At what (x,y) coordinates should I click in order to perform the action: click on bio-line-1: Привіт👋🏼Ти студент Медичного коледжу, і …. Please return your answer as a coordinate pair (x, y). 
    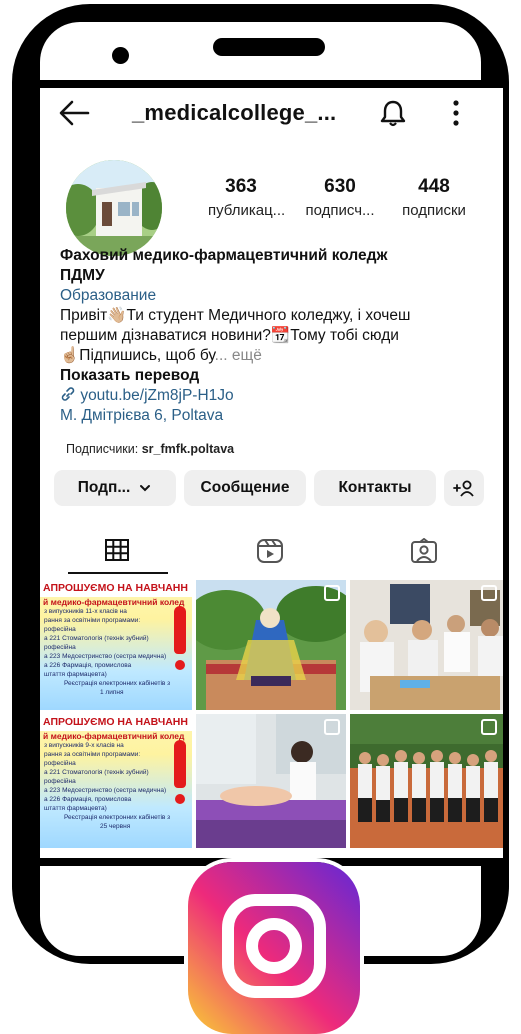
    Looking at the image, I should click on (235, 315).